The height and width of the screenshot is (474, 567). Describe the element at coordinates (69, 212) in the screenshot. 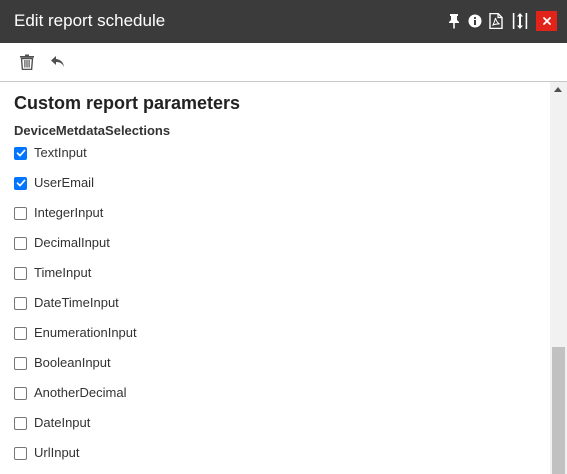

I see `checkbox-label: IntegerInput` at that location.